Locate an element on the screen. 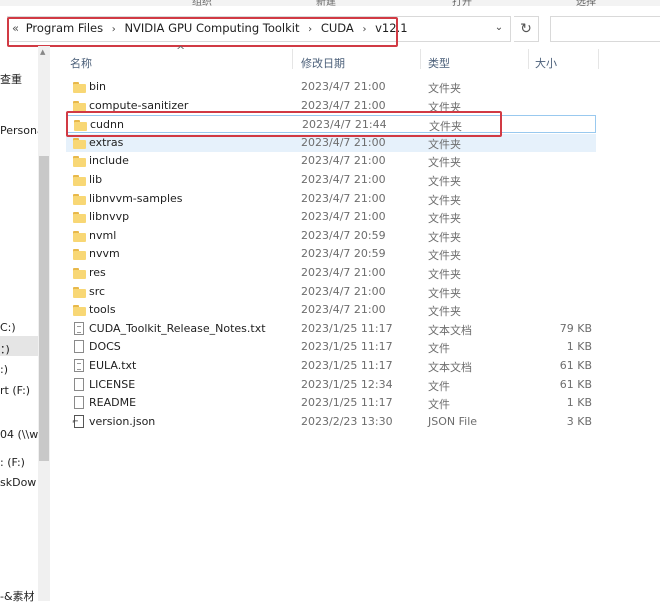  file-row: res 2023/4/7 21:00 文件夹 is located at coordinates (331, 273).